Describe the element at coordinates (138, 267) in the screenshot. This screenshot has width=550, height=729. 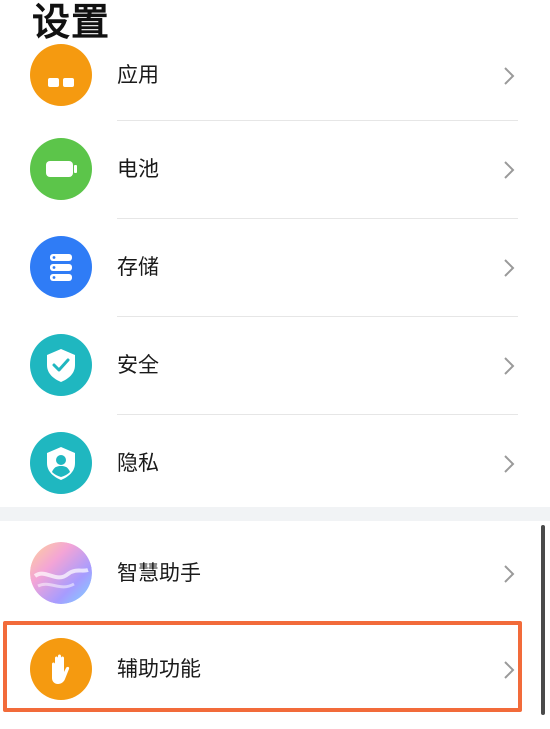
I see `settings-item-label: 存储` at that location.